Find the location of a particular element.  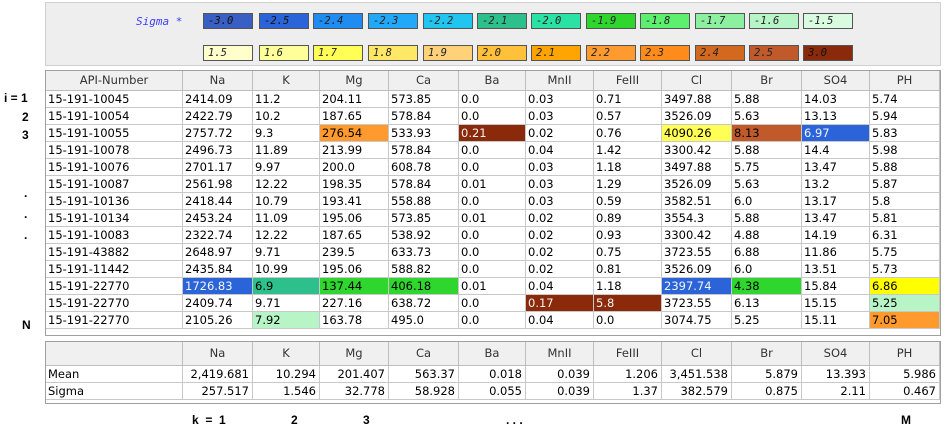

value-cell: 406.18 is located at coordinates (424, 286).